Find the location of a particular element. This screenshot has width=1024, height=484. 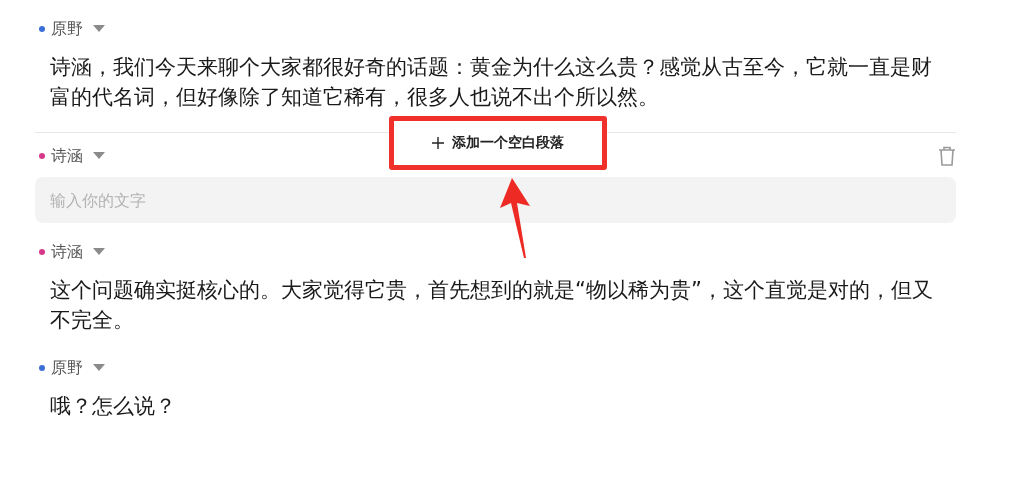

paragraph-text: 哦？怎么说？ is located at coordinates (113, 406).